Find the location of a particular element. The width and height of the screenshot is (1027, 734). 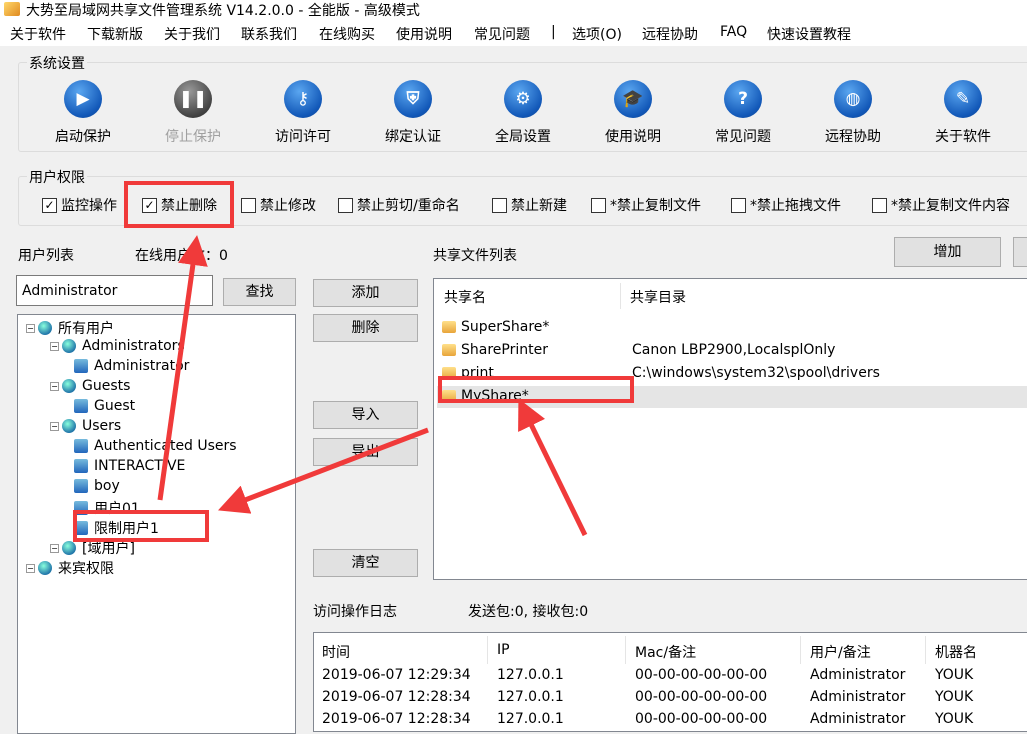

permission-label: *禁止复制文件内容 is located at coordinates (950, 206).